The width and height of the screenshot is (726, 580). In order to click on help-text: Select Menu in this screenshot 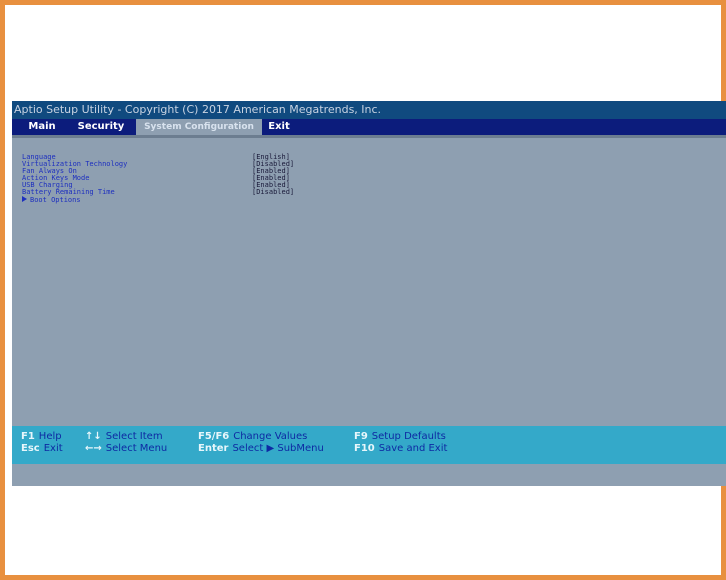, I will do `click(136, 448)`.